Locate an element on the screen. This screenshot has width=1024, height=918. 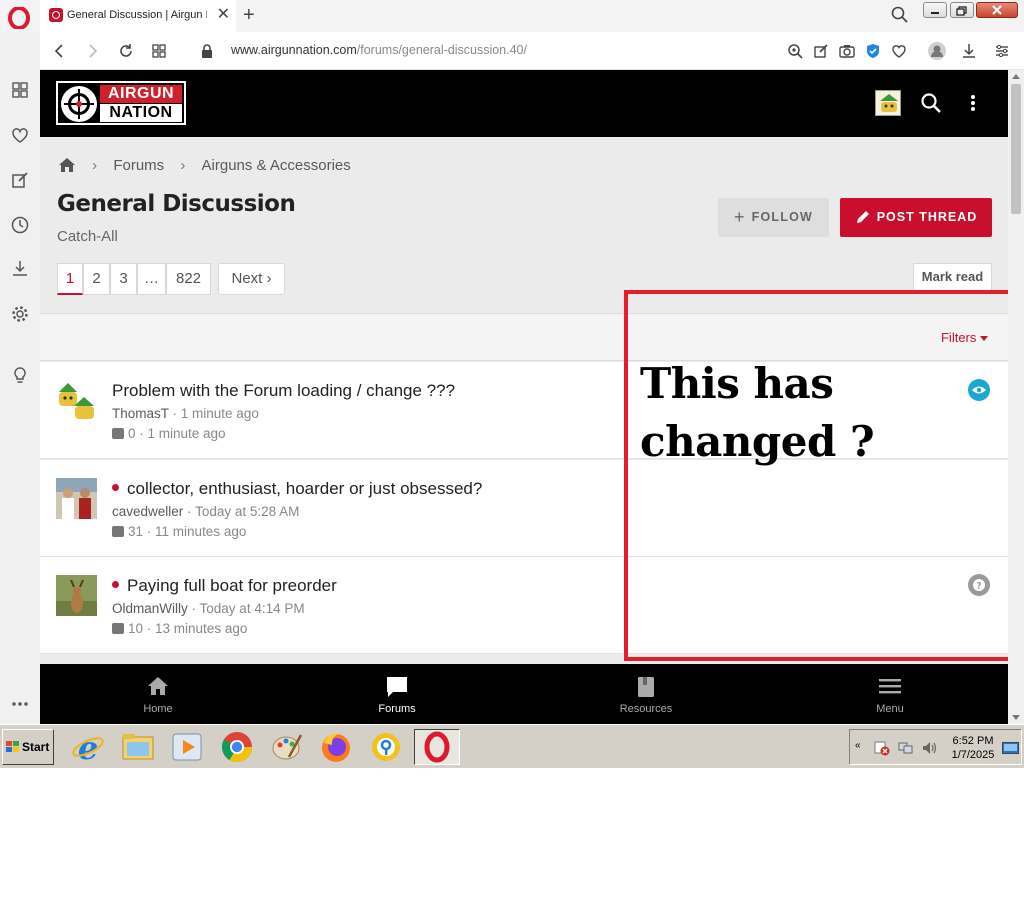
volume-icon is located at coordinates (930, 748).